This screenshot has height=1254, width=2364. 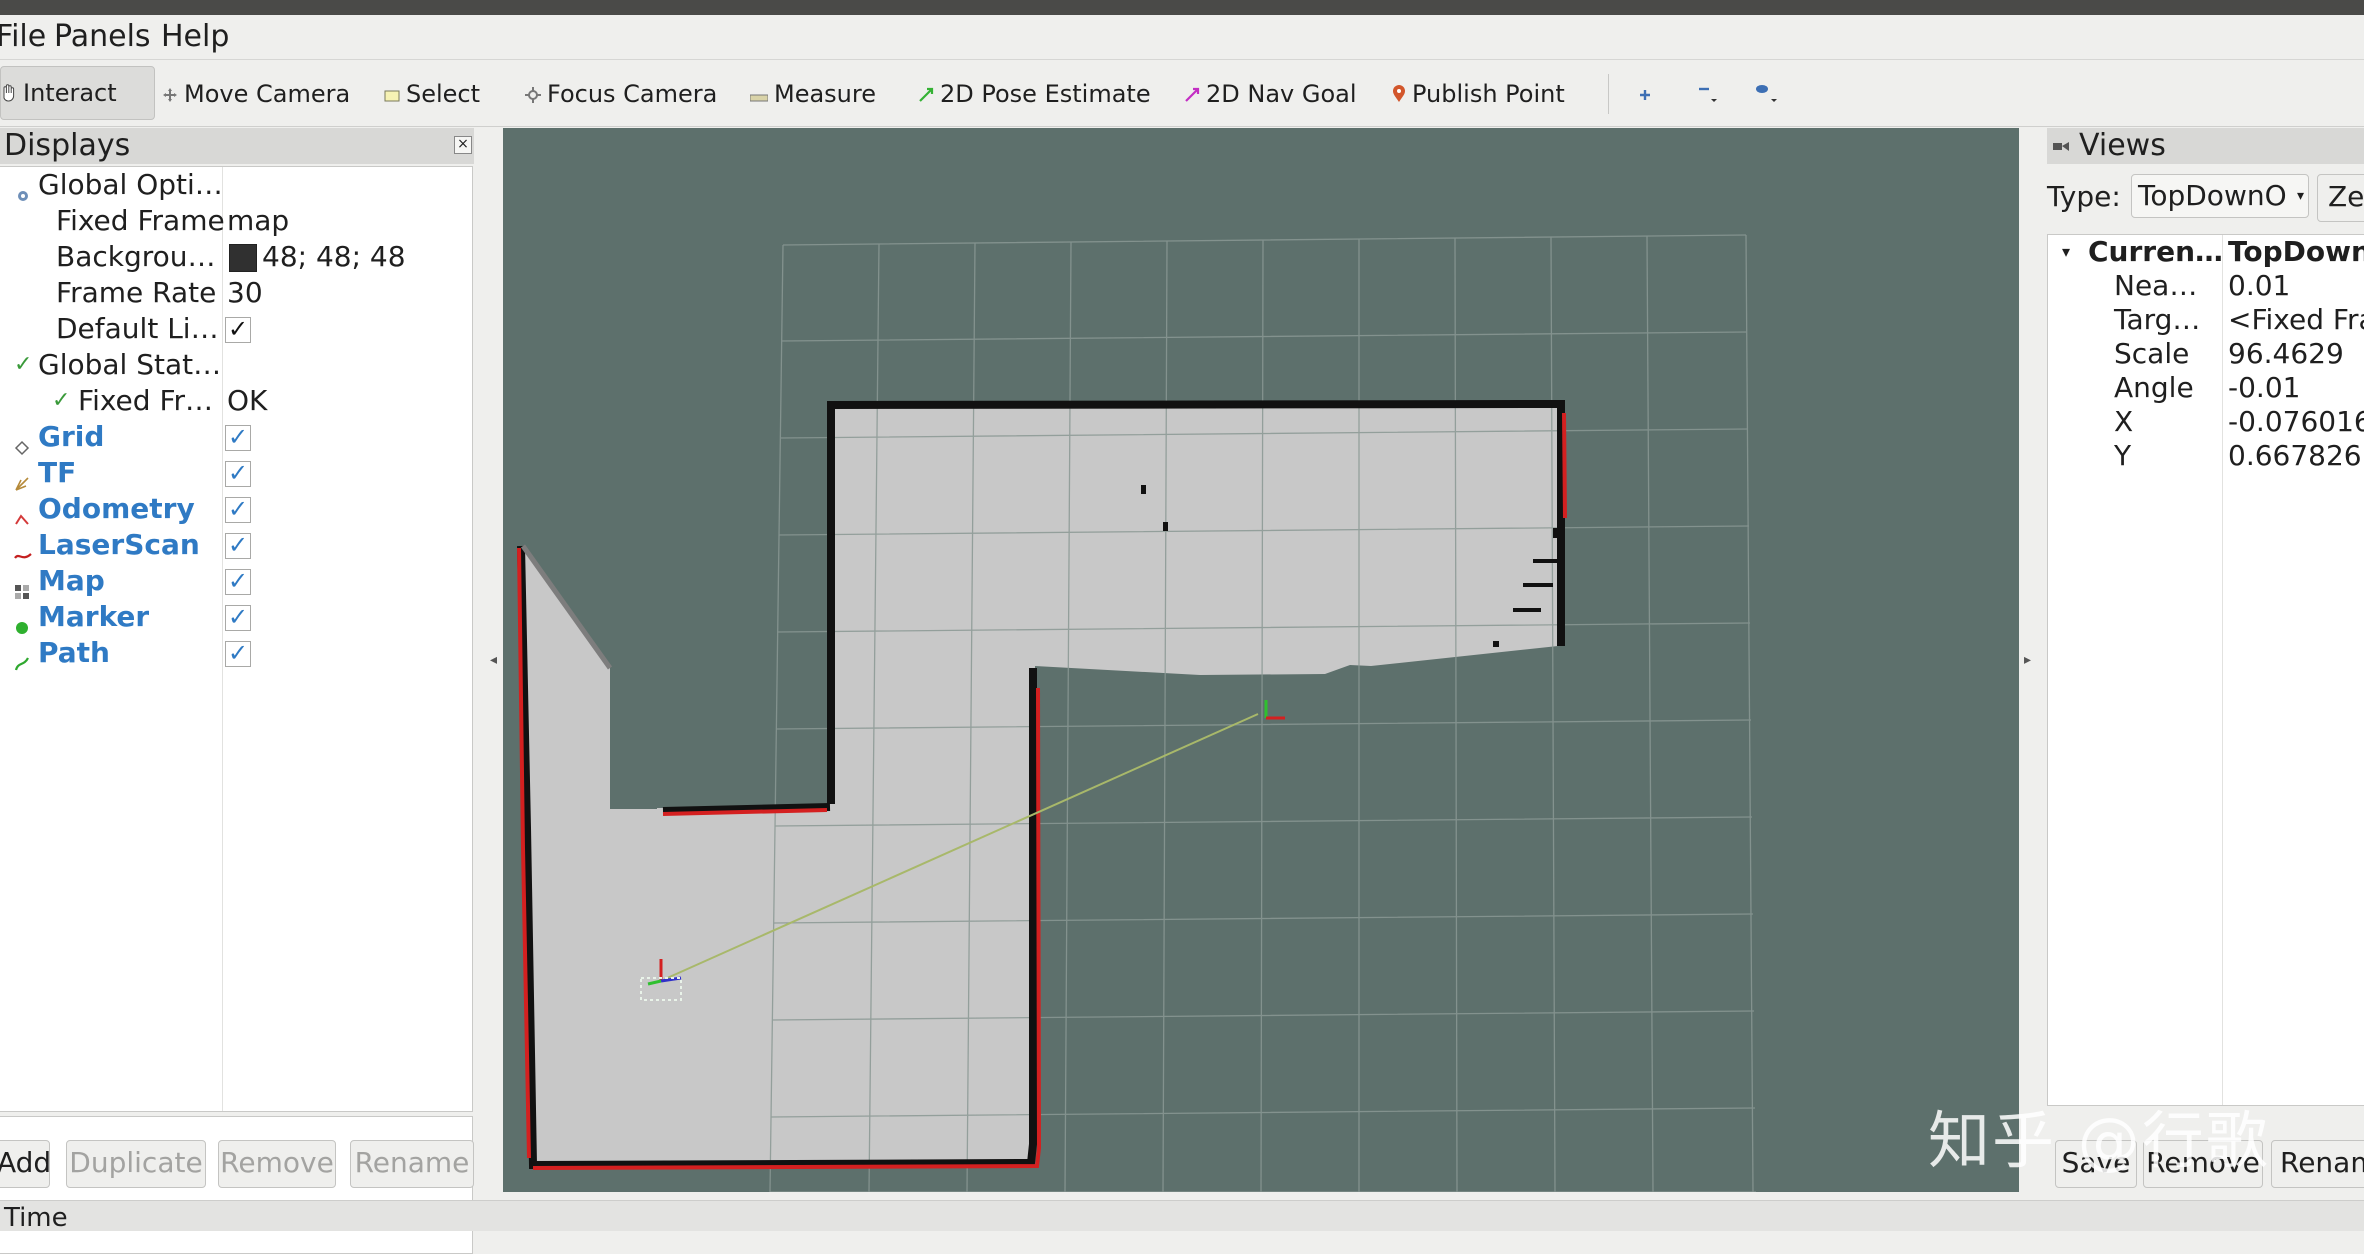 I want to click on toolbar-separator, so click(x=1608, y=94).